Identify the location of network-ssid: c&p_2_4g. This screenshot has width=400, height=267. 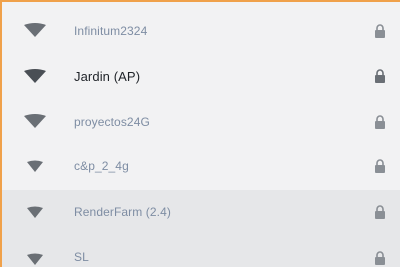
(101, 166).